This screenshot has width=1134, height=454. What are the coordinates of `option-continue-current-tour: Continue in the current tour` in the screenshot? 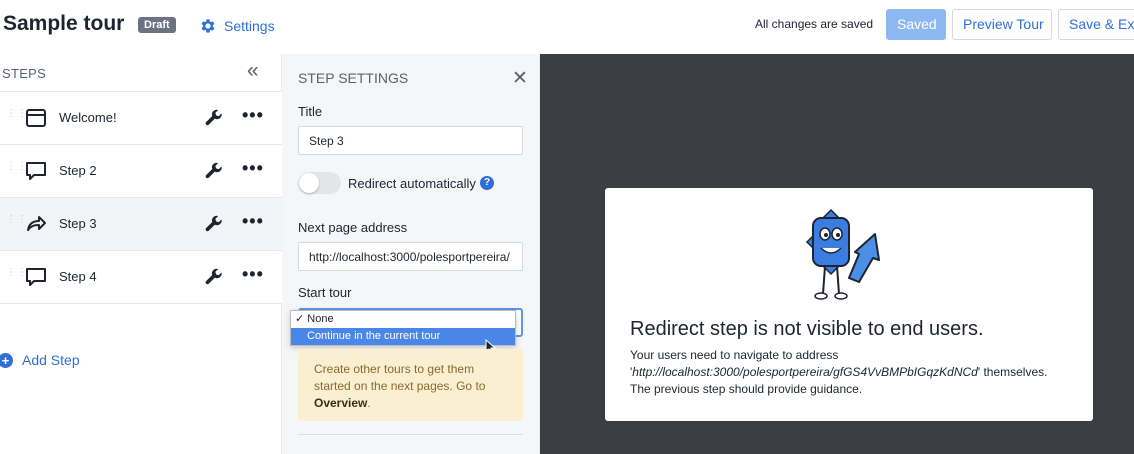 It's located at (403, 336).